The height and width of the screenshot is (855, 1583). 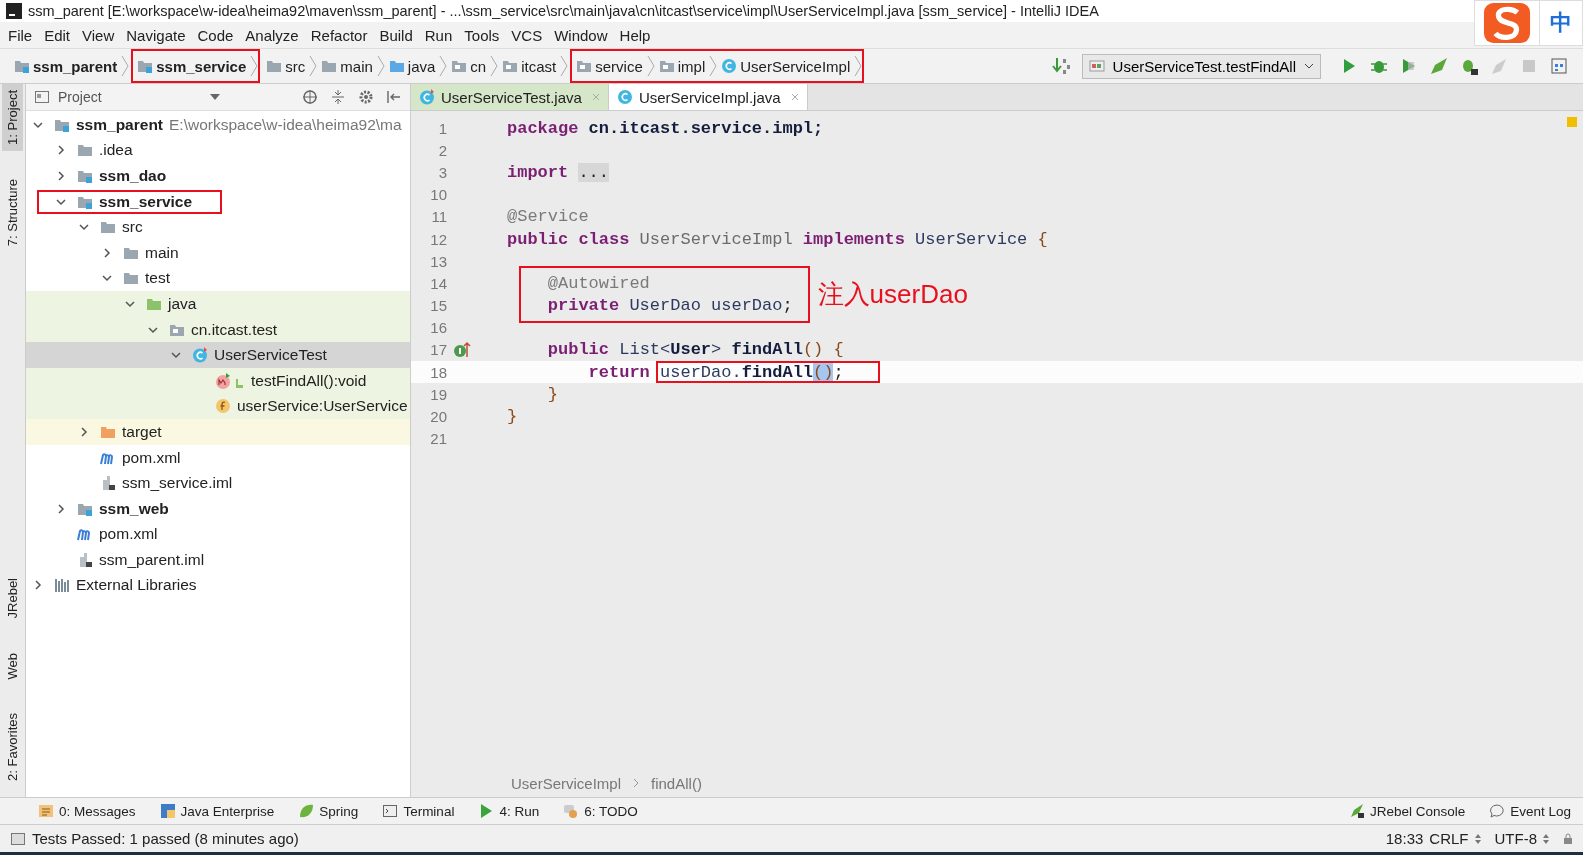 What do you see at coordinates (695, 350) in the screenshot?
I see `code-line: public List<User> findAll() {` at bounding box center [695, 350].